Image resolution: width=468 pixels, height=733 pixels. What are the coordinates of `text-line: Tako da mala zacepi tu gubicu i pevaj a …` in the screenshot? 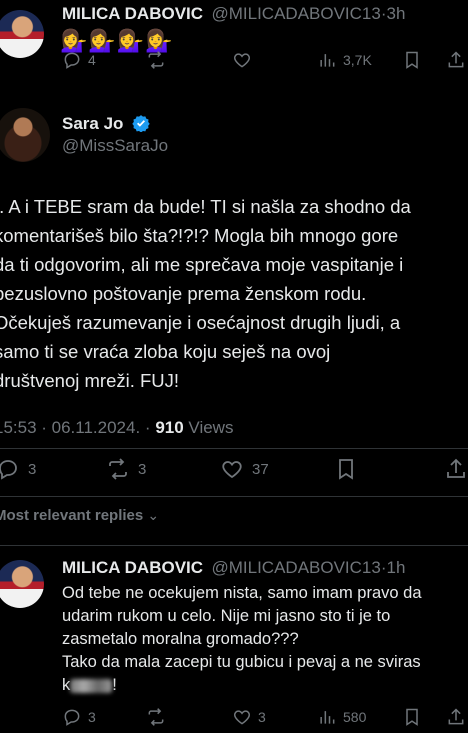 It's located at (241, 662).